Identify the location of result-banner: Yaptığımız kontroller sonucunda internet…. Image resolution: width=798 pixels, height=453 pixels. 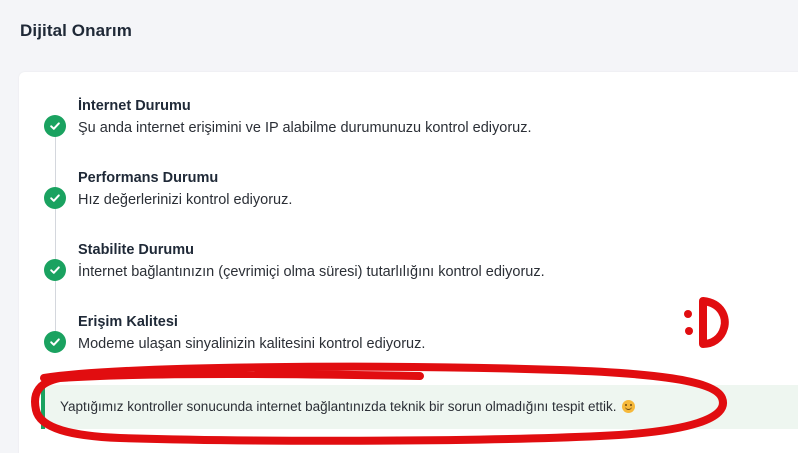
(419, 407).